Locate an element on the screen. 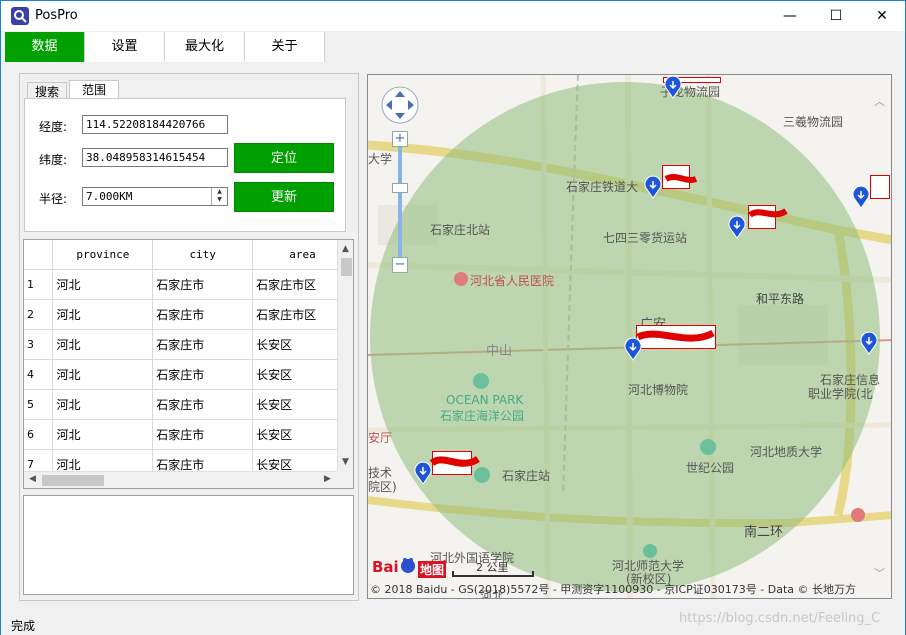 Image resolution: width=906 pixels, height=635 pixels. table-vertical-scrollbar: ▲ ▼ is located at coordinates (345, 355).